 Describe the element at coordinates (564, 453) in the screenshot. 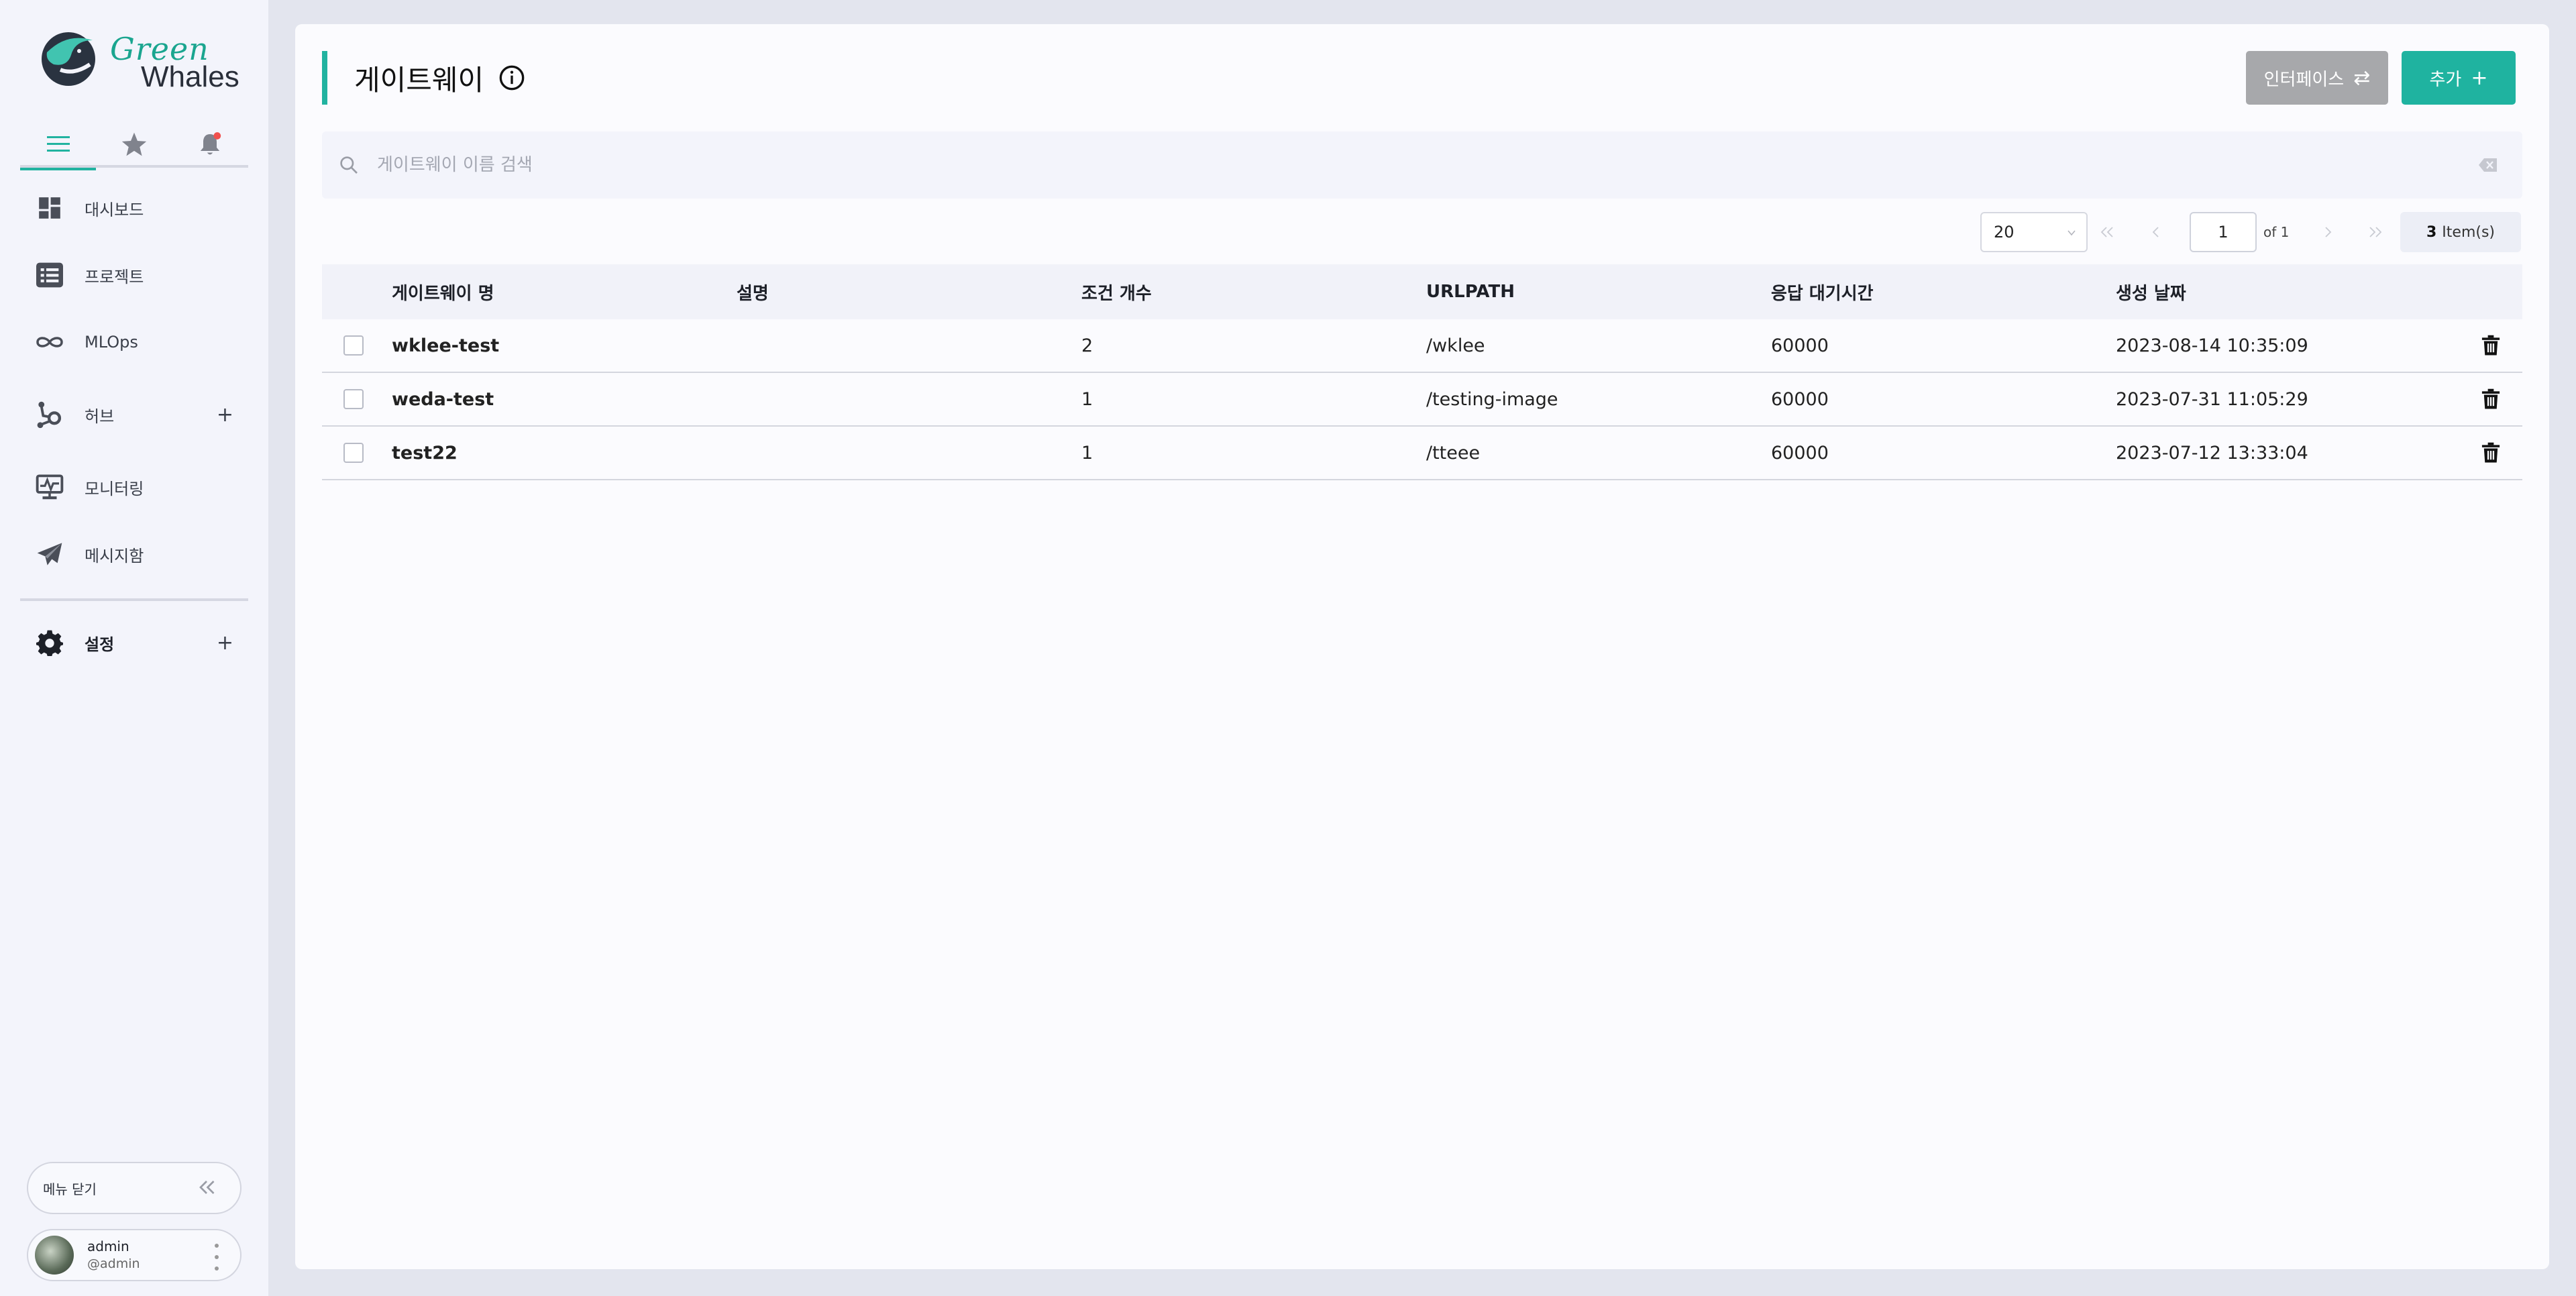

I see `gateway-name-link: test22` at that location.